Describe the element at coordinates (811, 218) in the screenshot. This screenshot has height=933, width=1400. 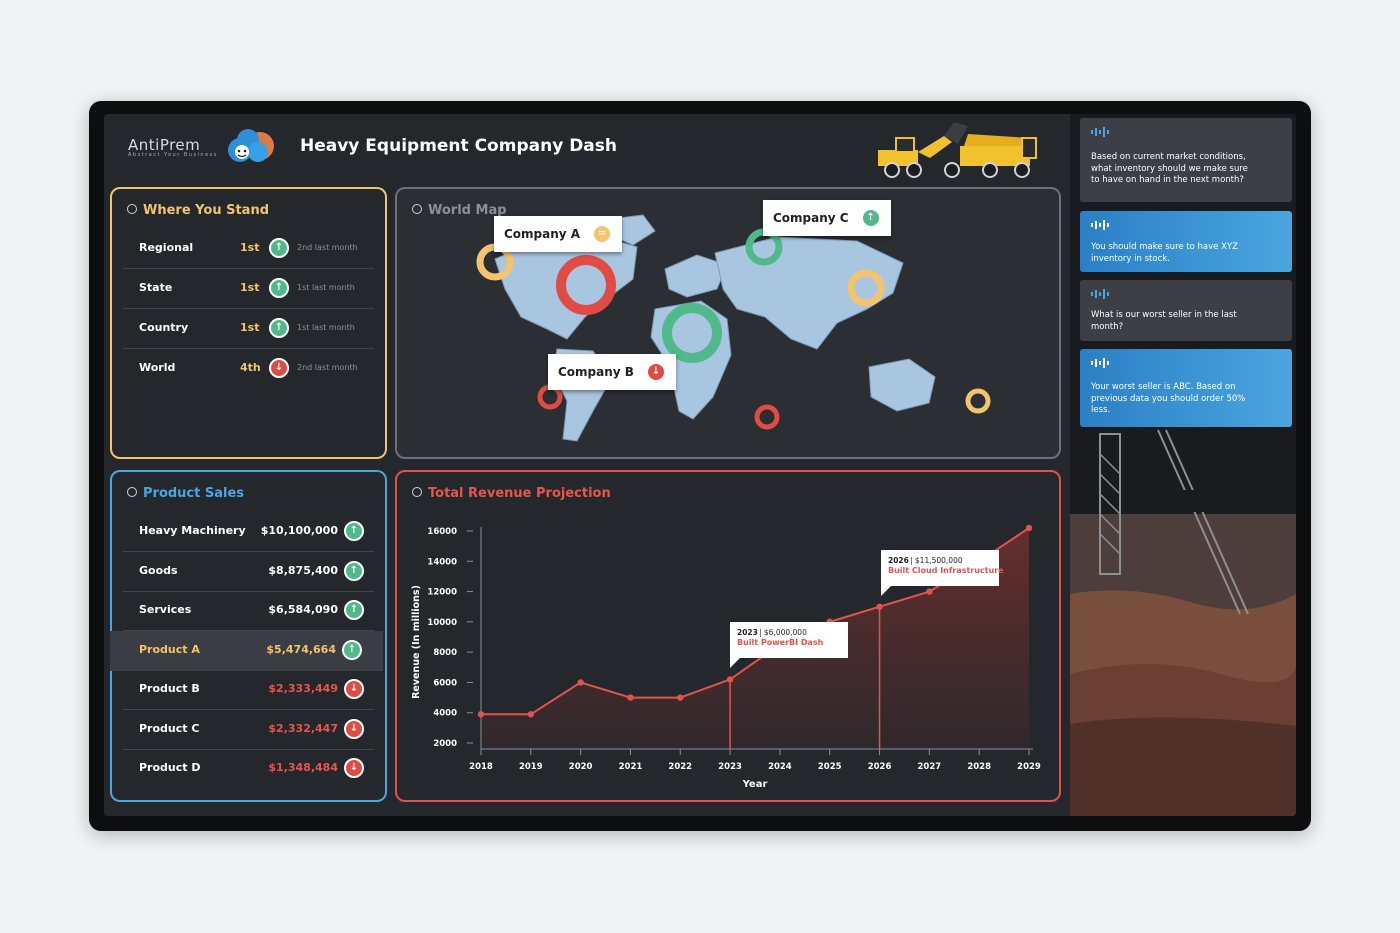
I see `company-name: Company C` at that location.